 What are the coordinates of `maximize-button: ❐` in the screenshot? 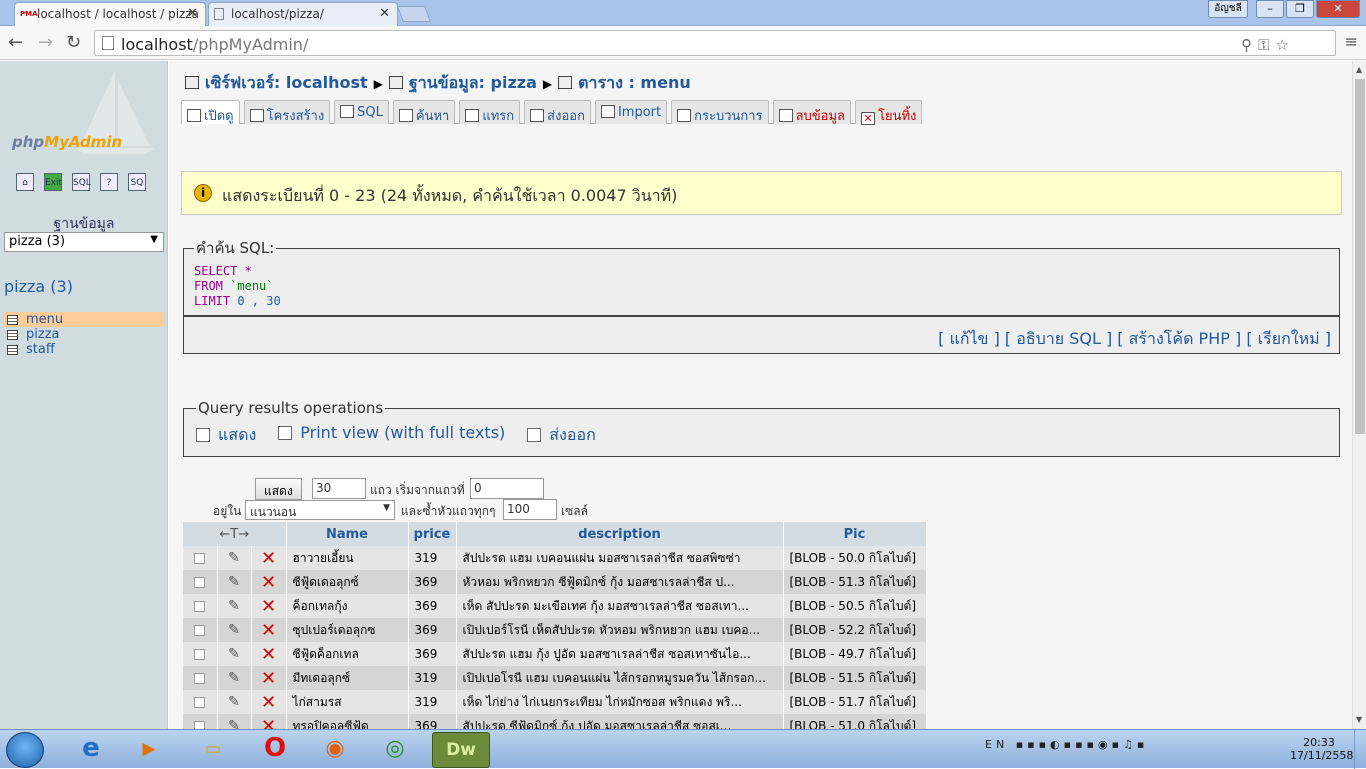 It's located at (1300, 9).